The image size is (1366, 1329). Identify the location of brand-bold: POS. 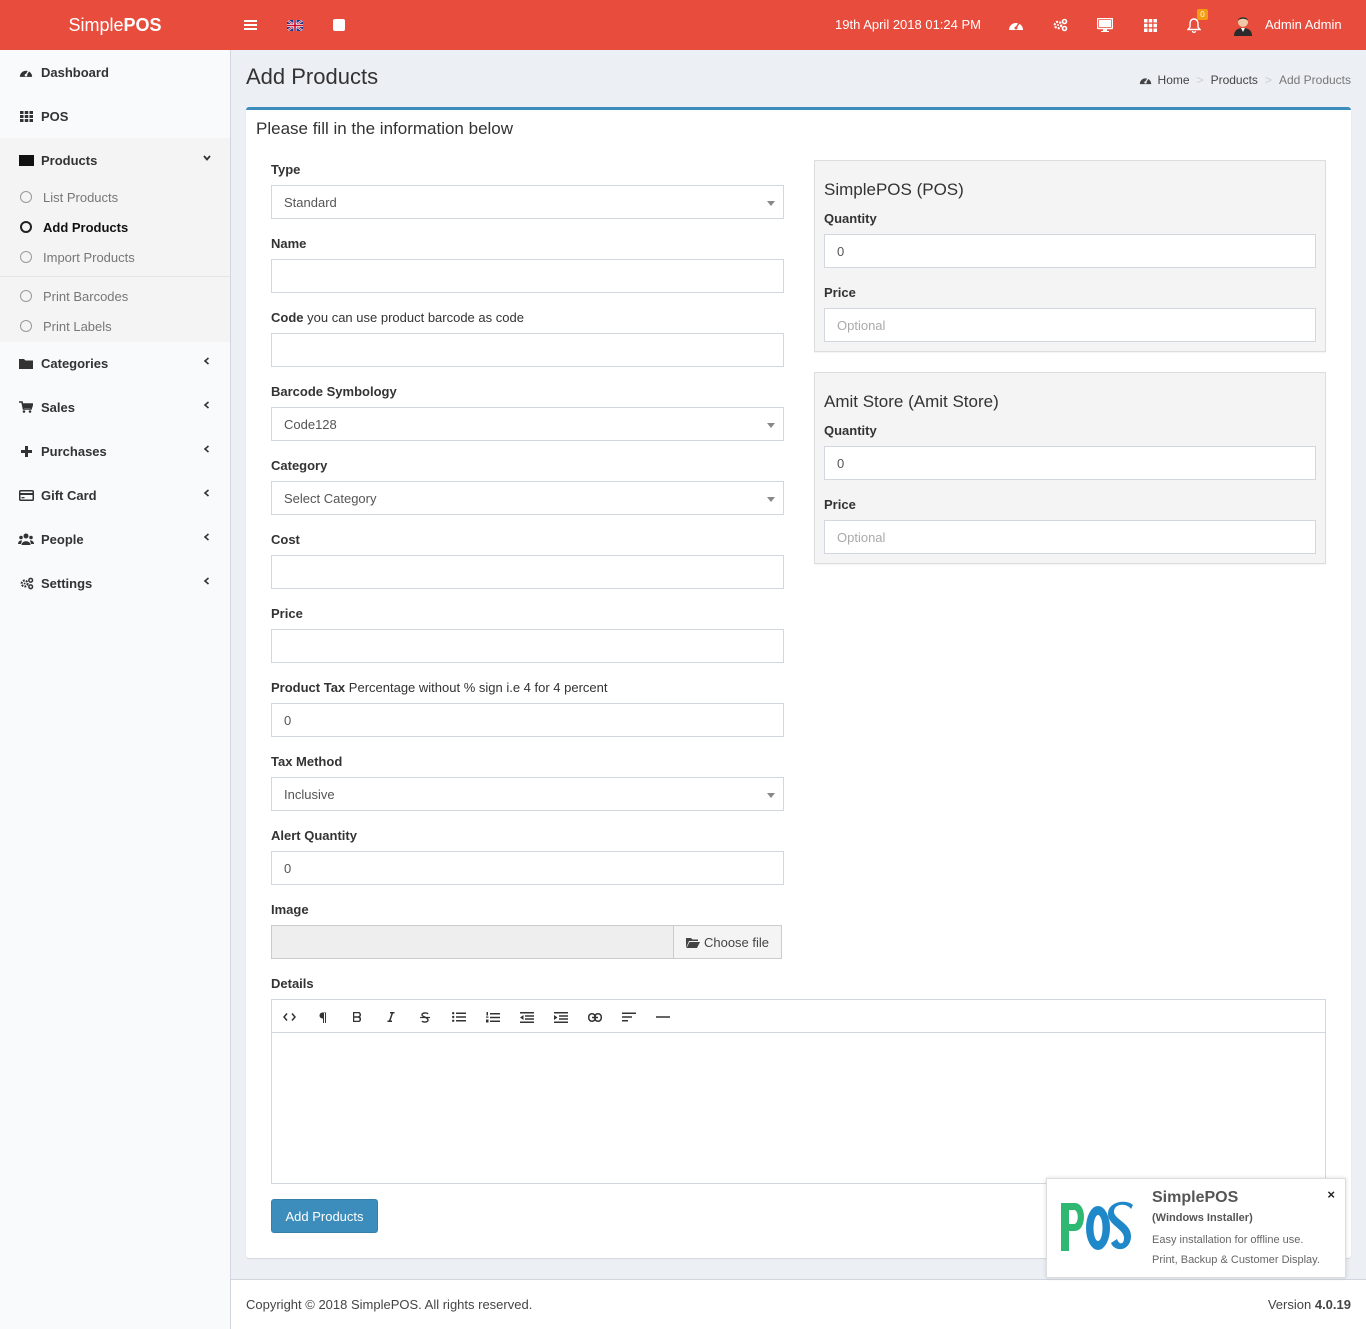
(142, 24).